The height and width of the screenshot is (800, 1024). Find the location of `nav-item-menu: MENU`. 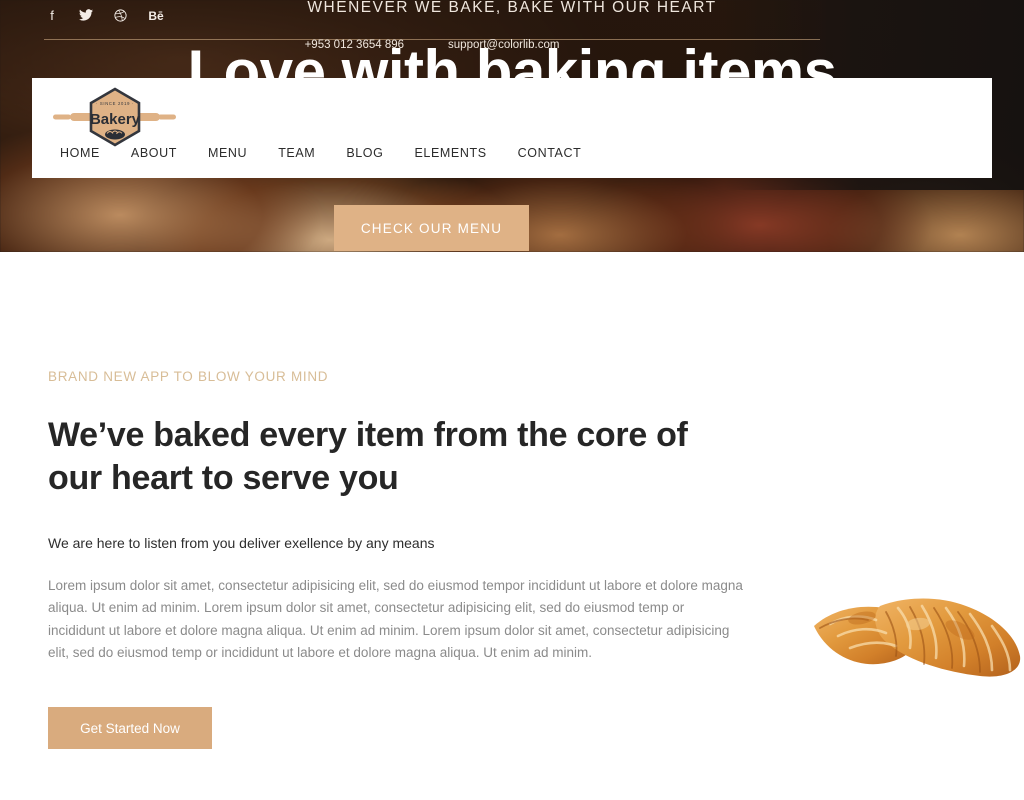

nav-item-menu: MENU is located at coordinates (238, 153).